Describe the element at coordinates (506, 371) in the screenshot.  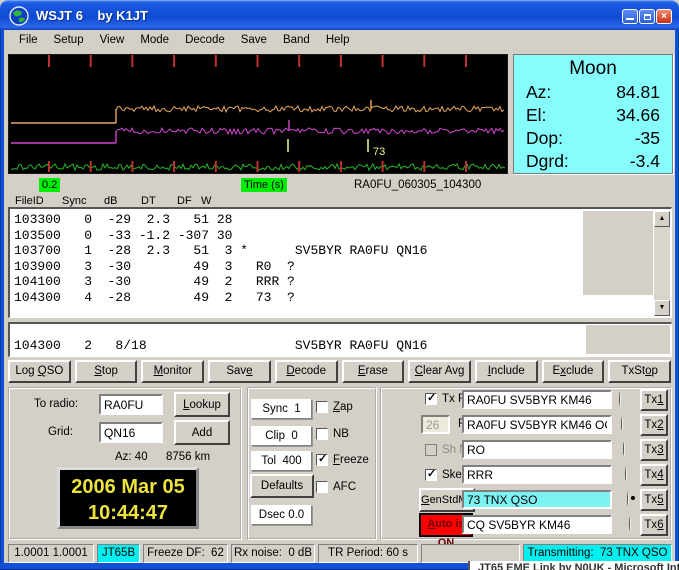
I see `include-button: Include` at that location.